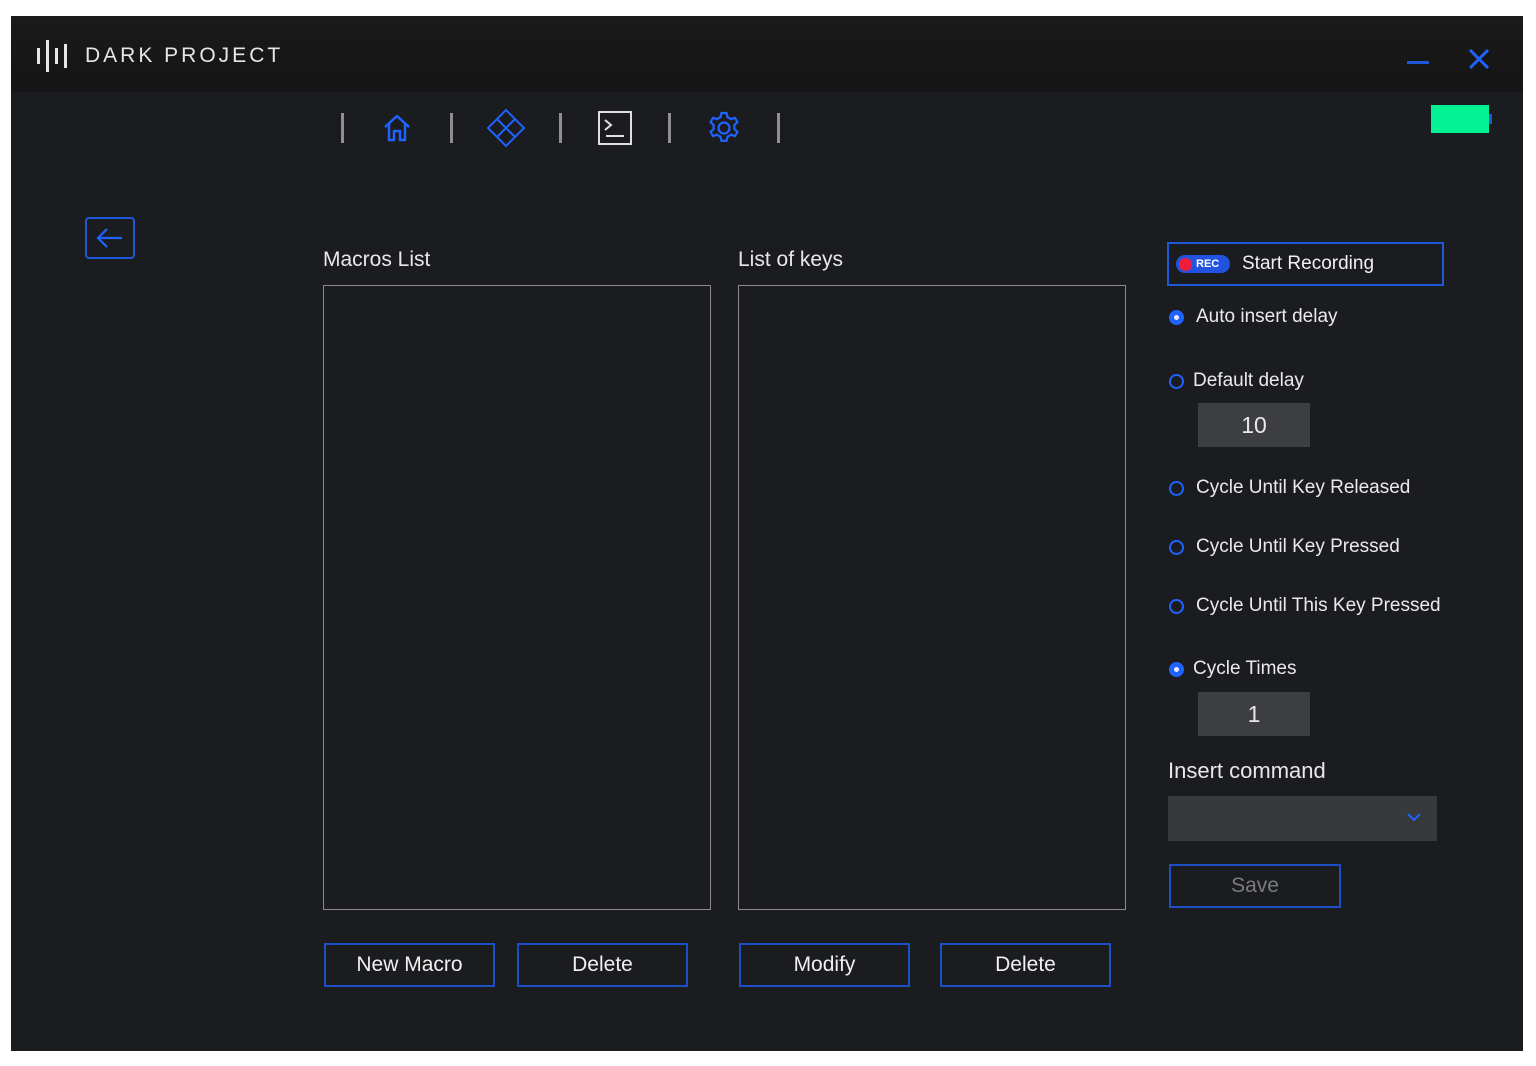 This screenshot has width=1536, height=1066. I want to click on auto-insert-delay-label: Auto insert delay, so click(1267, 316).